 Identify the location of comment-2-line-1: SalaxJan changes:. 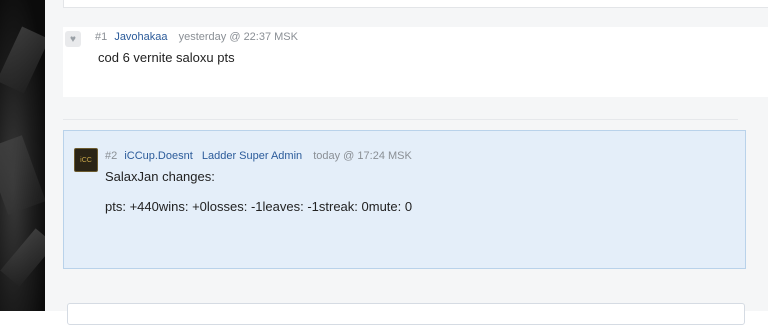
(160, 176).